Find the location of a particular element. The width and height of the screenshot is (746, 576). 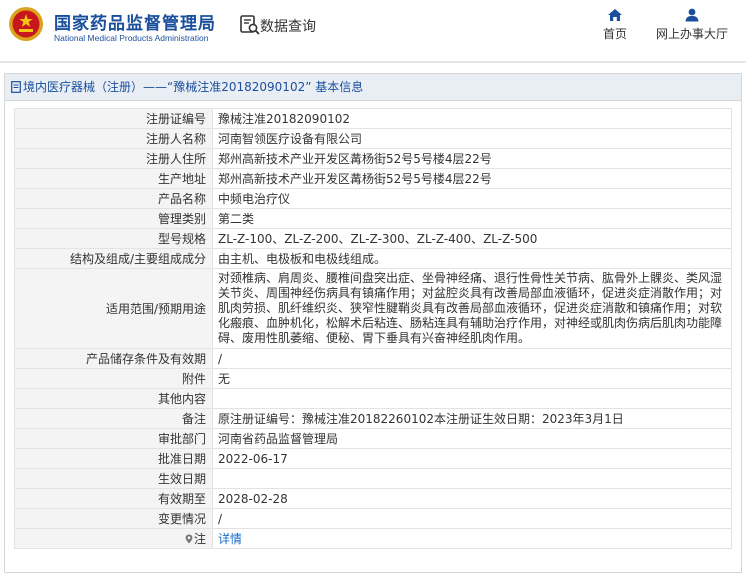

table-row: 注册人名称 河南智领医疗设备有限公司 is located at coordinates (373, 138).